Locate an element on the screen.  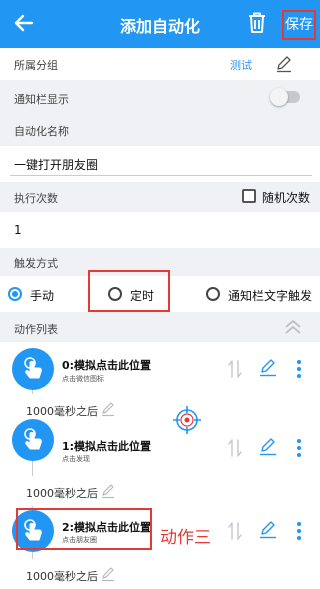
name-label: 自动化名称 is located at coordinates (41, 131).